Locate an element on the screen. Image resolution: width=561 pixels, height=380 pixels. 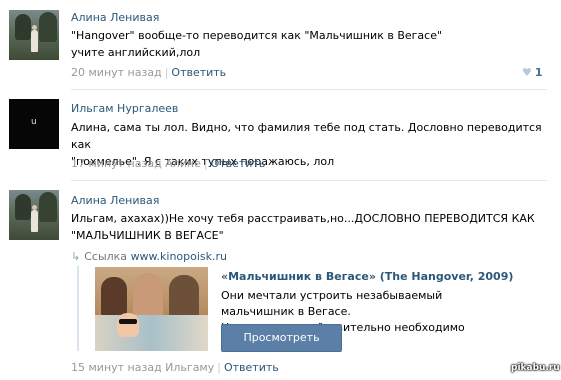
avatar: u is located at coordinates (34, 124).